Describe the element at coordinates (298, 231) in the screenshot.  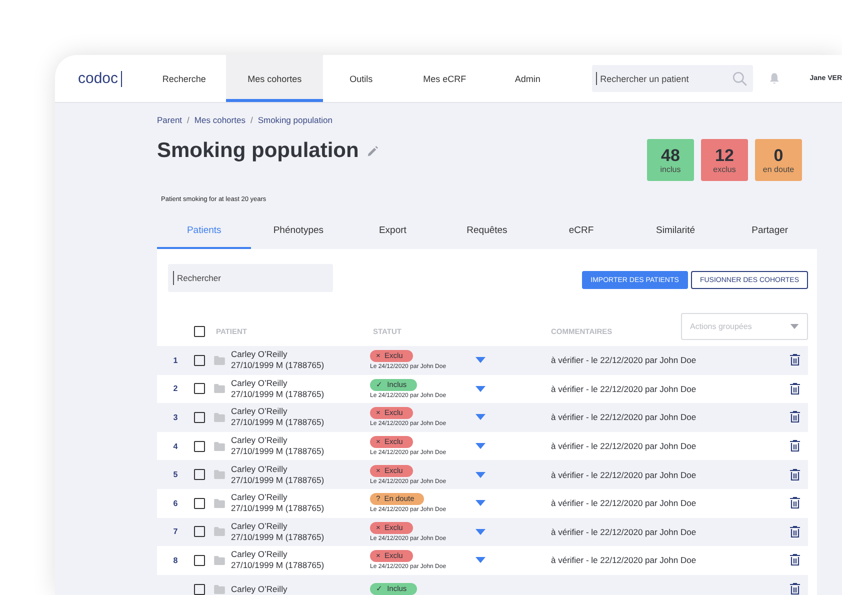
I see `section-tab: Phénotypes` at that location.